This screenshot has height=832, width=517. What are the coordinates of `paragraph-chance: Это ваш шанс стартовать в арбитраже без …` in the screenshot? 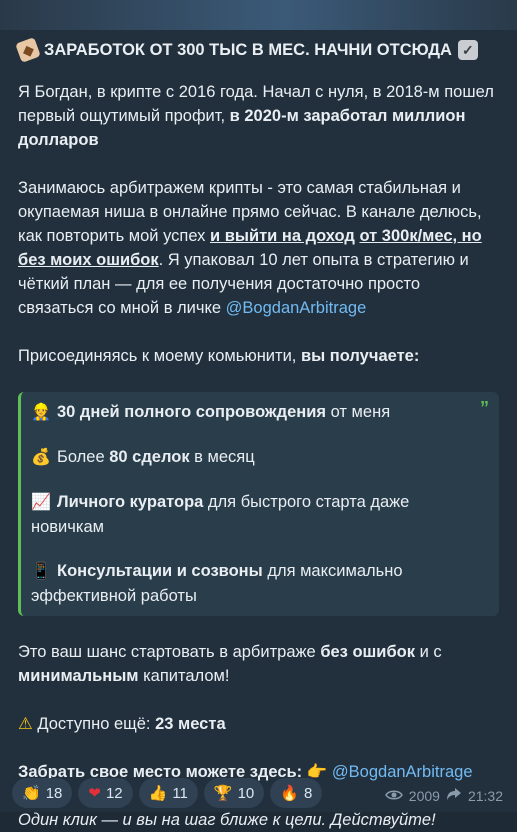 It's located at (258, 664).